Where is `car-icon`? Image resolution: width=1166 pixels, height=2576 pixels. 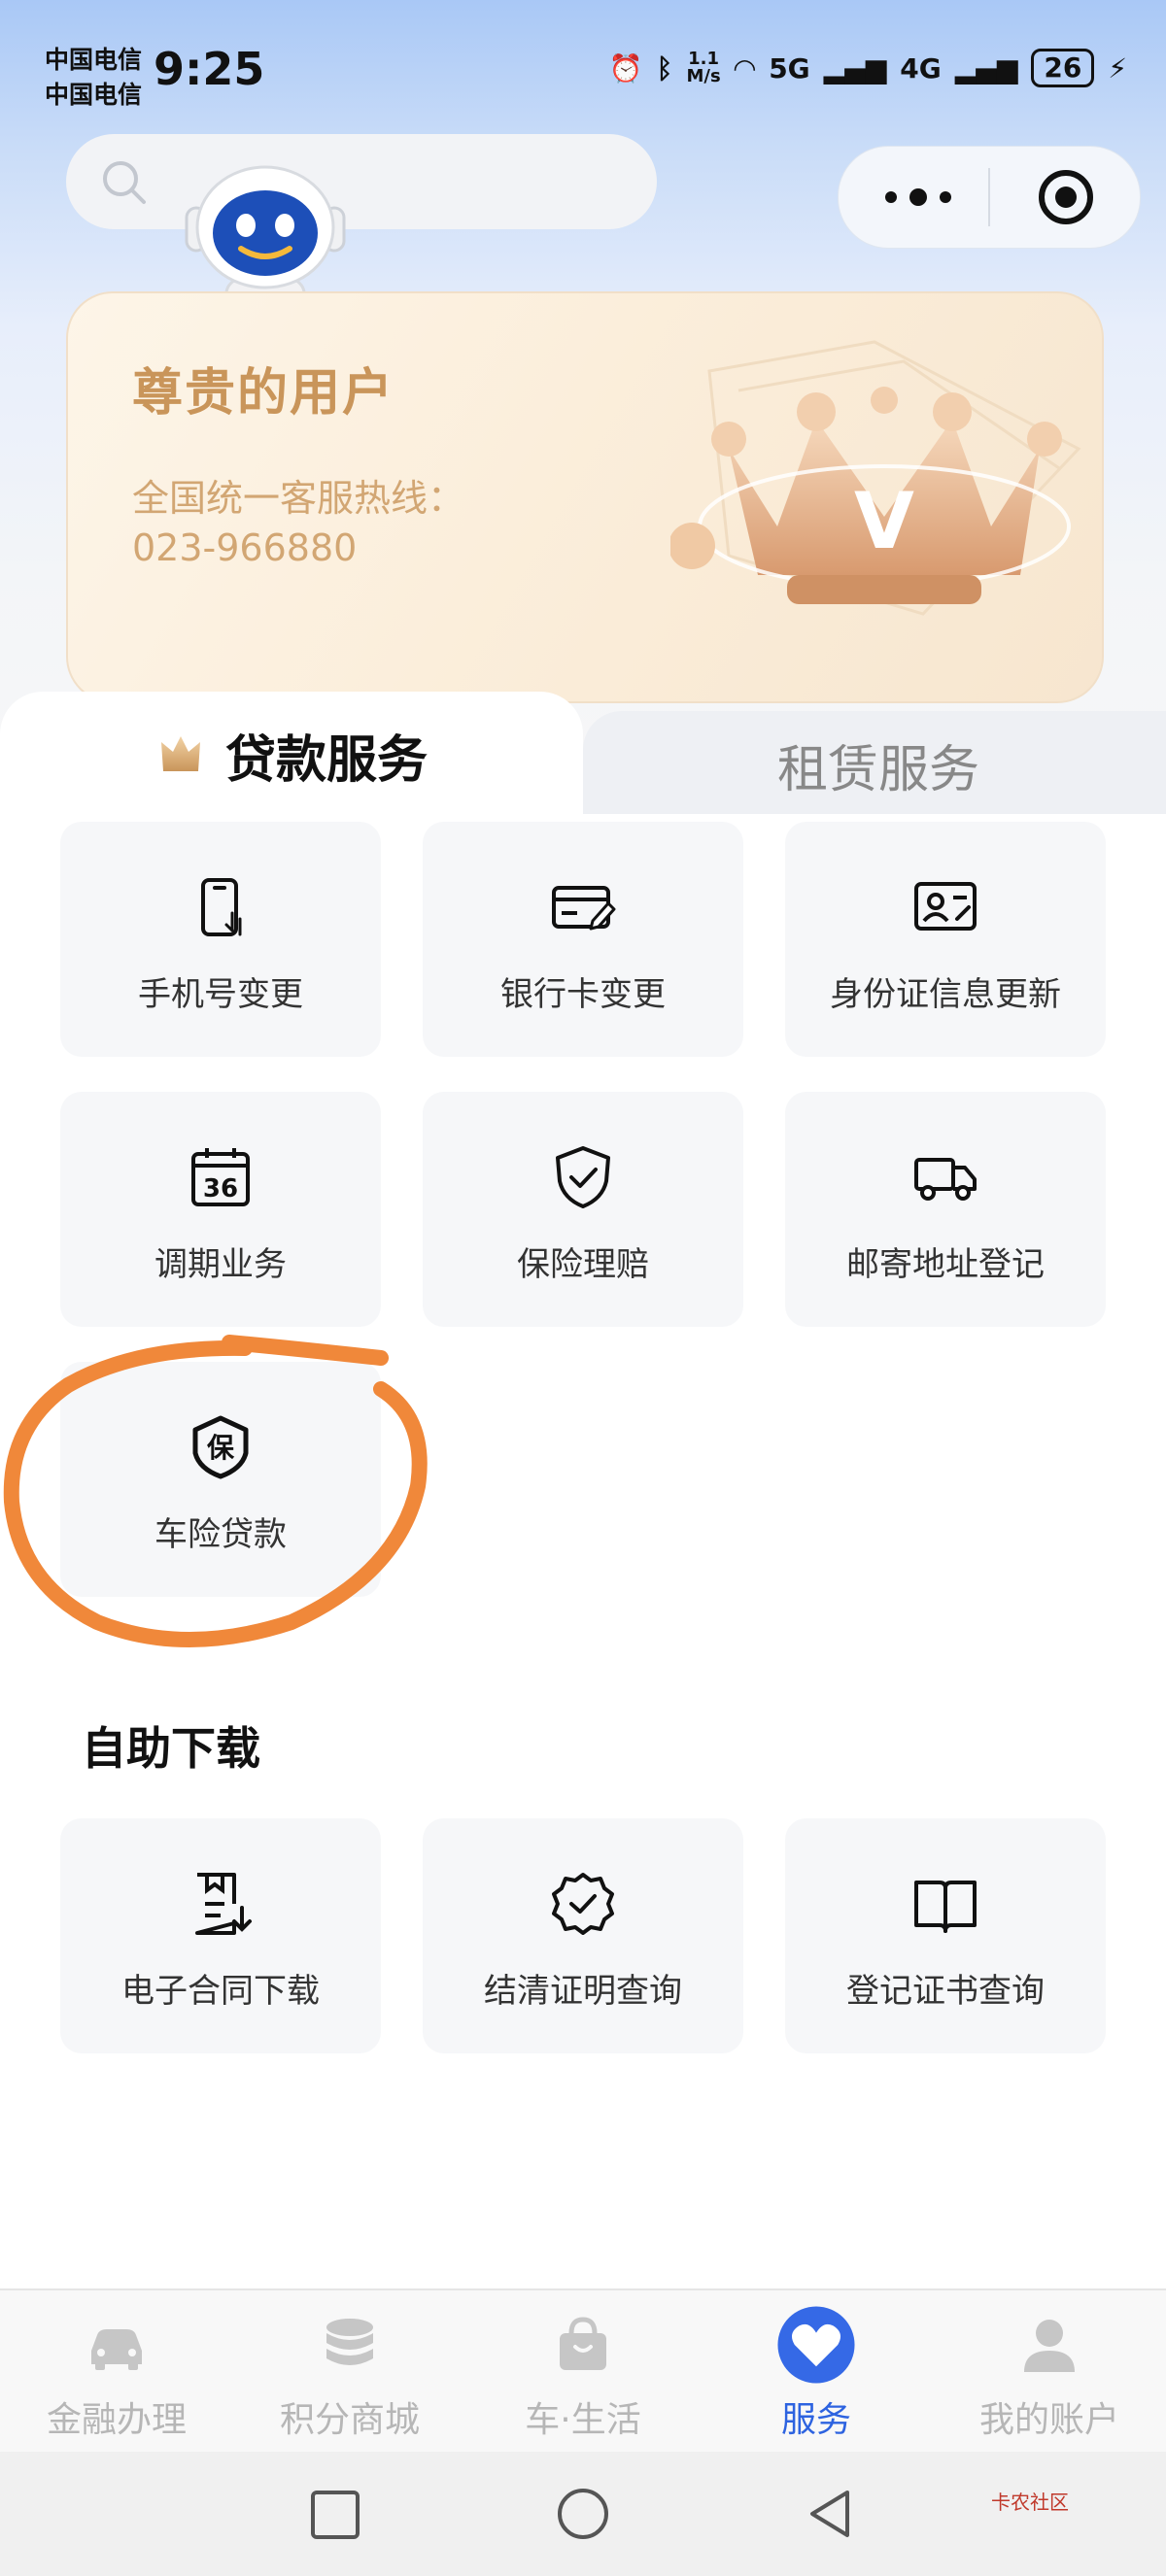 car-icon is located at coordinates (116, 2349).